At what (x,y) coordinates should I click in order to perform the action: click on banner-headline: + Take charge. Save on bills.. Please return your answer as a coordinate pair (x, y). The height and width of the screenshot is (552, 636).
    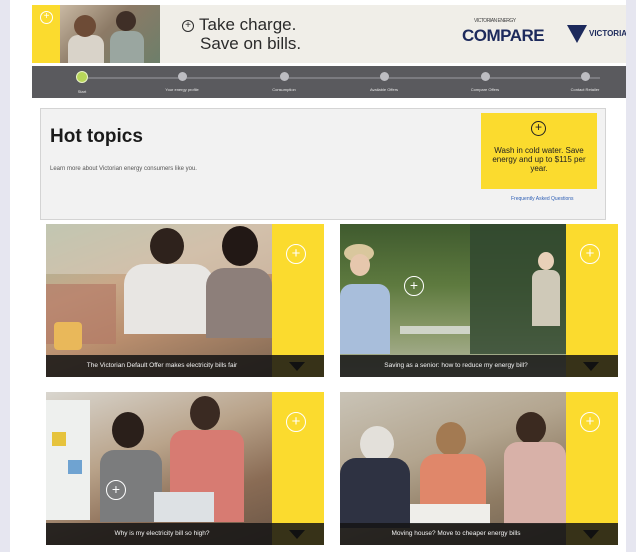
    Looking at the image, I should click on (262, 34).